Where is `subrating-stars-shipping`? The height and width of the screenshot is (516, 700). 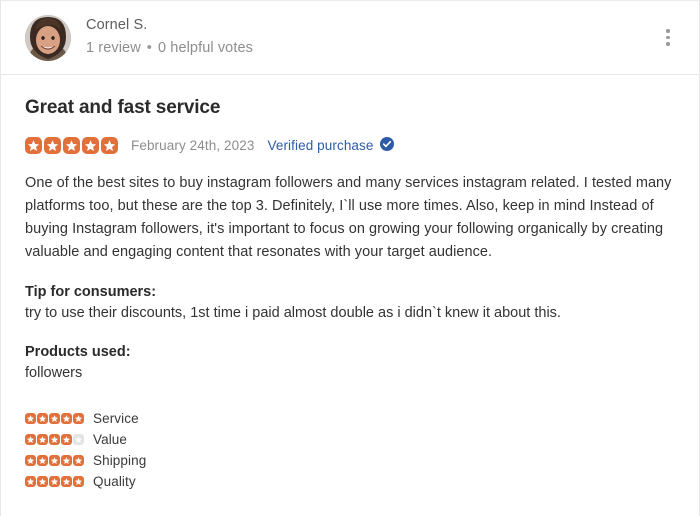 subrating-stars-shipping is located at coordinates (54, 460).